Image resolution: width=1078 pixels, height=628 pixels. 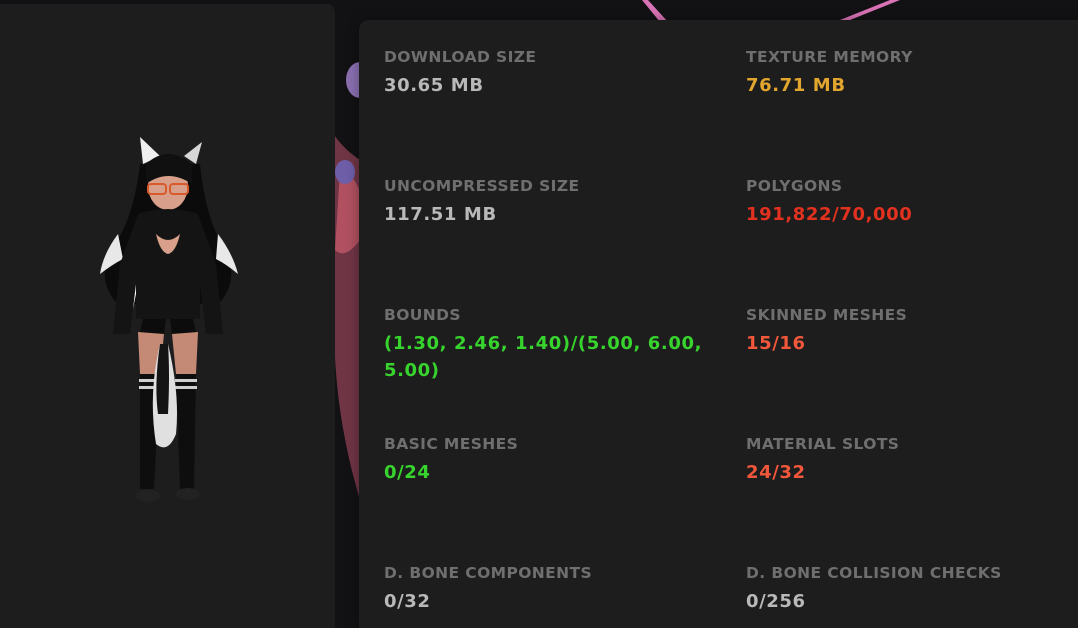 I want to click on stat-dynamic-bone-collision-checks: D. BONE COLLISION CHECKS 0/256, so click(x=906, y=589).